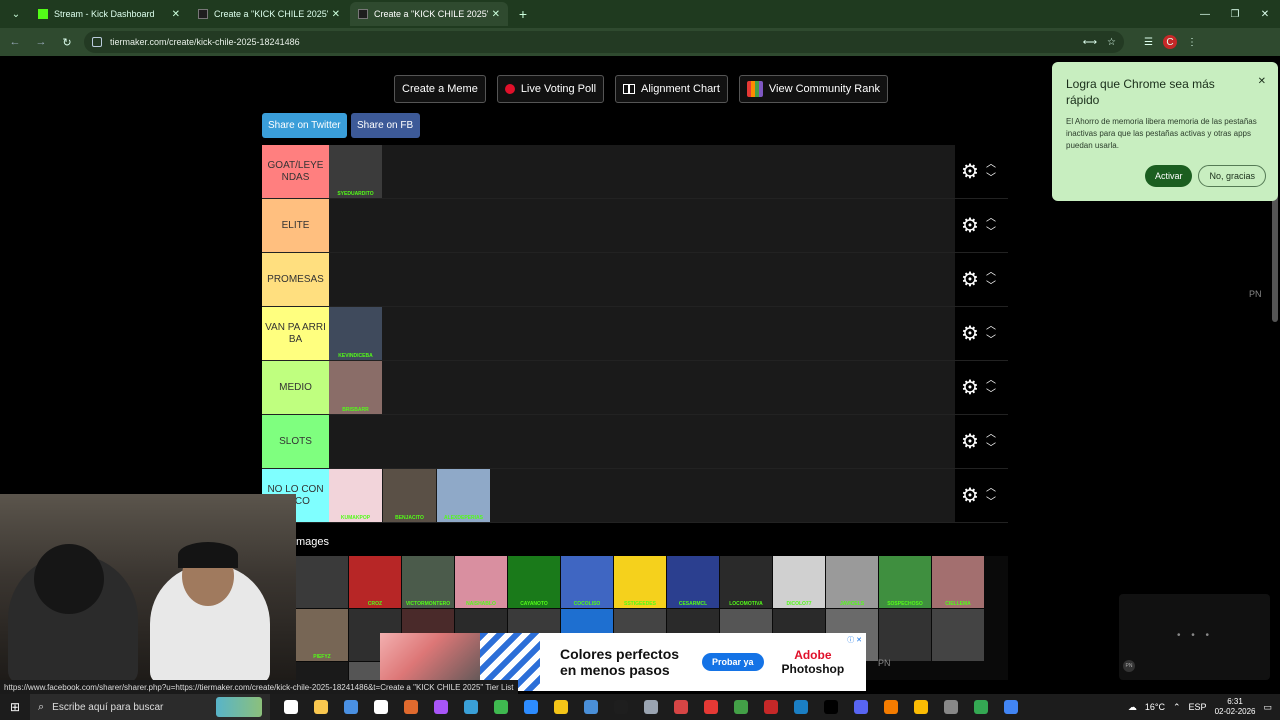  What do you see at coordinates (41, 42) in the screenshot?
I see `forward-icon: →` at bounding box center [41, 42].